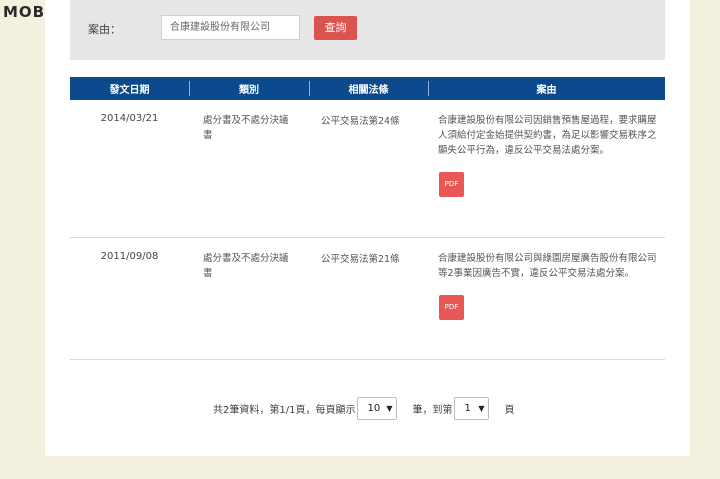 This screenshot has height=479, width=720. I want to click on header-category: 類別, so click(249, 88).